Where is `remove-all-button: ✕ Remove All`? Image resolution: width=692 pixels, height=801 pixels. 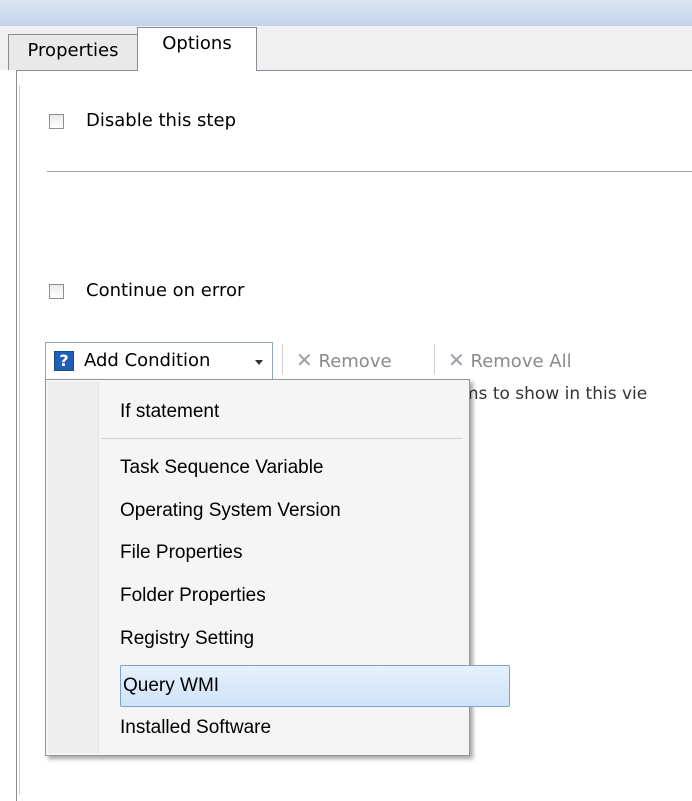
remove-all-button: ✕ Remove All is located at coordinates (510, 361).